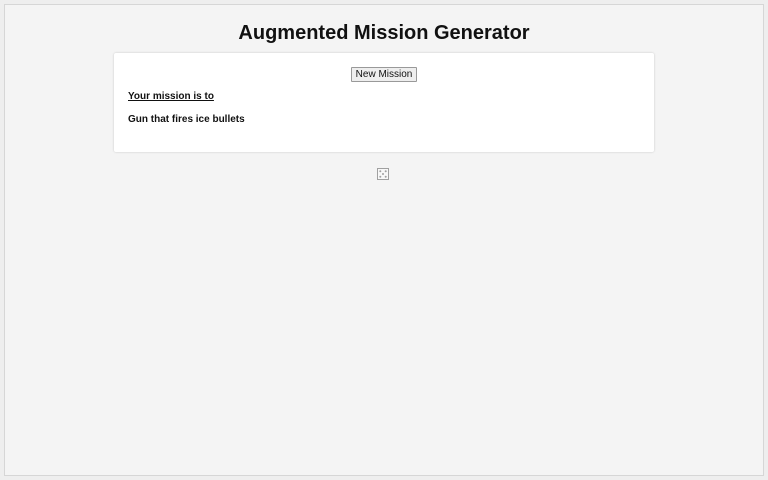  I want to click on dice-icon, so click(383, 173).